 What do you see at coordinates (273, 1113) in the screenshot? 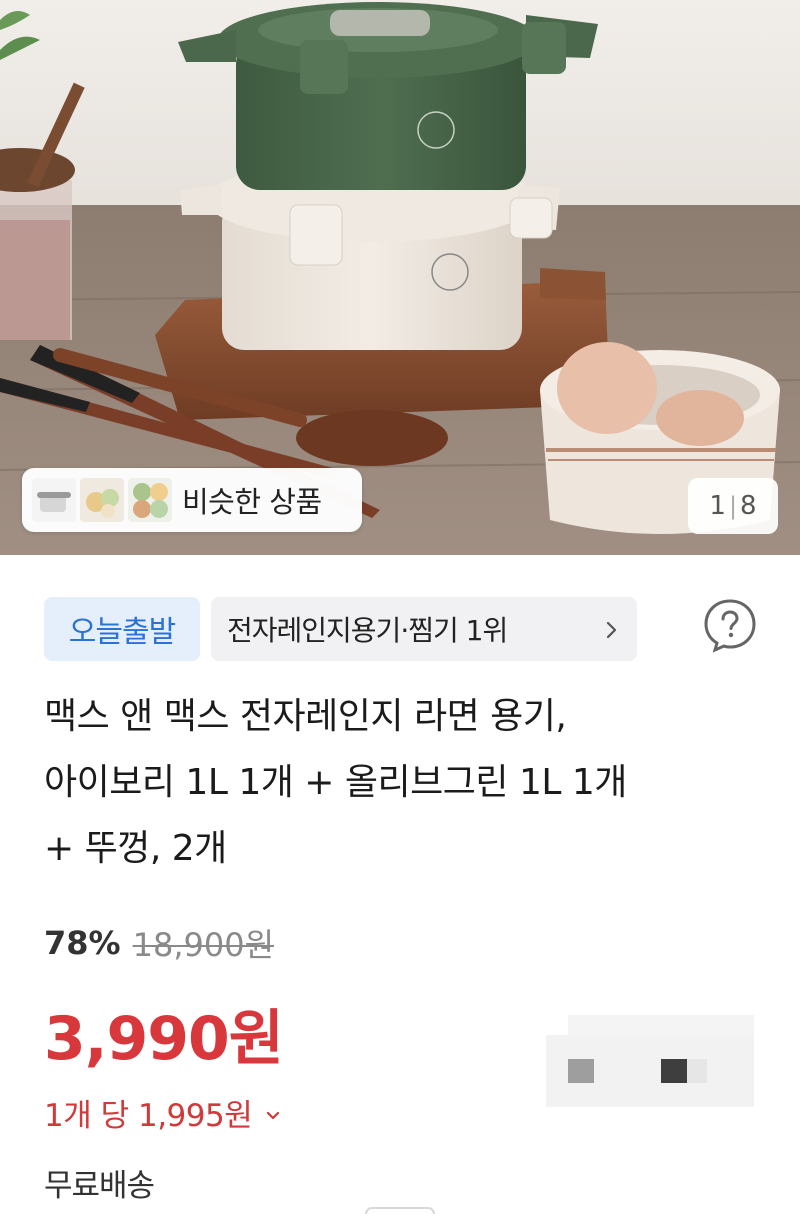
I see `chevron-down-icon` at bounding box center [273, 1113].